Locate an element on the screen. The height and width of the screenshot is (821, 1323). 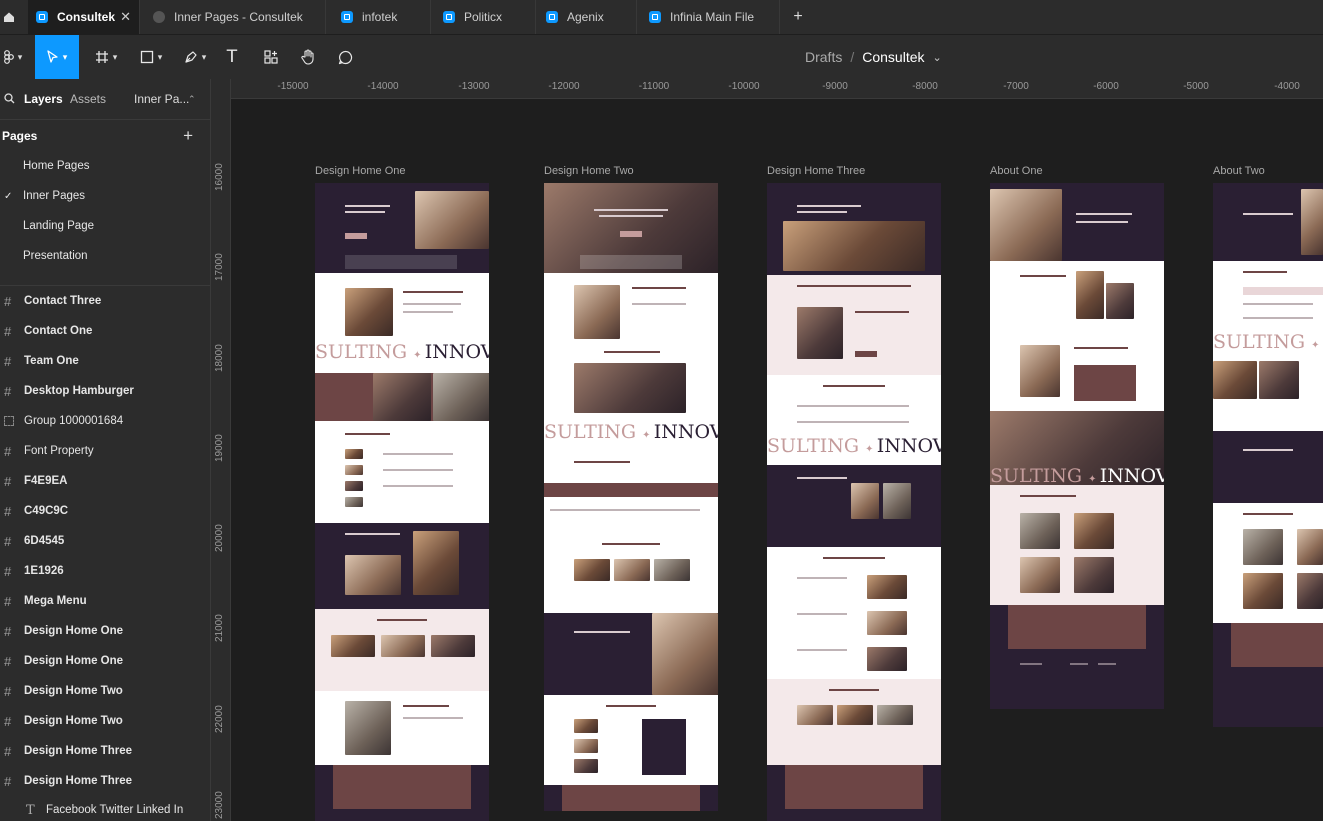
file-name: Consultek is located at coordinates (893, 57).